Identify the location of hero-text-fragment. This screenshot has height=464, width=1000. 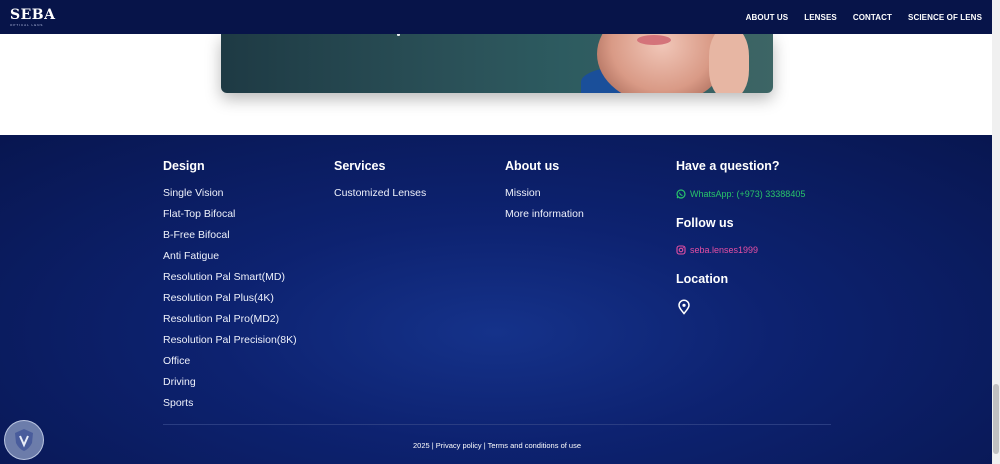
(398, 35).